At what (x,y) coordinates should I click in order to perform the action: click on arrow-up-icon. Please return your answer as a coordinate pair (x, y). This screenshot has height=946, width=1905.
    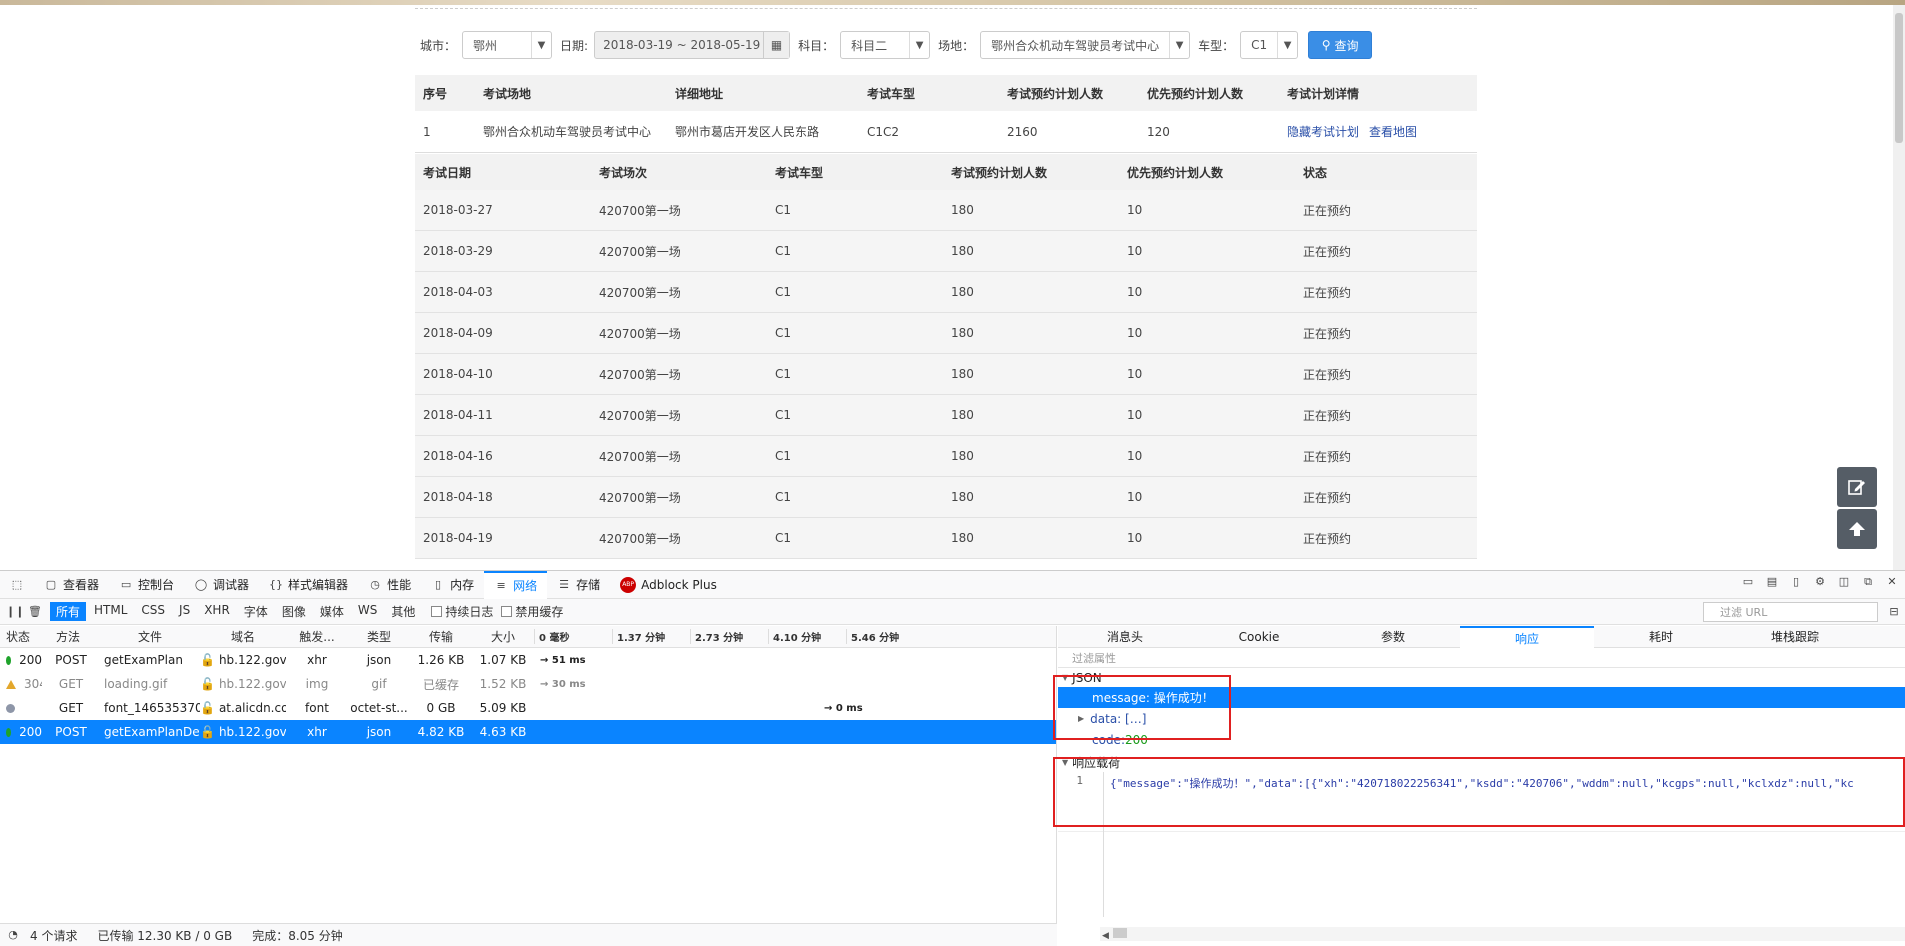
    Looking at the image, I should click on (1857, 529).